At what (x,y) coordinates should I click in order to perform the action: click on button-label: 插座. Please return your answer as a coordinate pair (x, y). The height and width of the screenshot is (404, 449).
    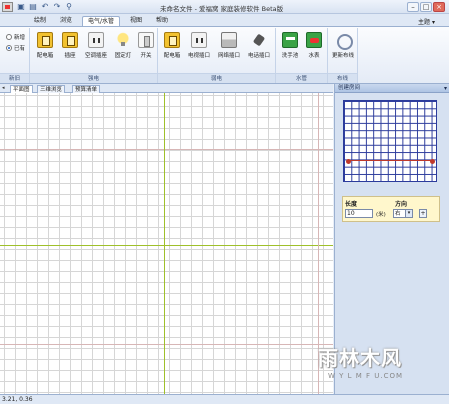
    Looking at the image, I should click on (70, 56).